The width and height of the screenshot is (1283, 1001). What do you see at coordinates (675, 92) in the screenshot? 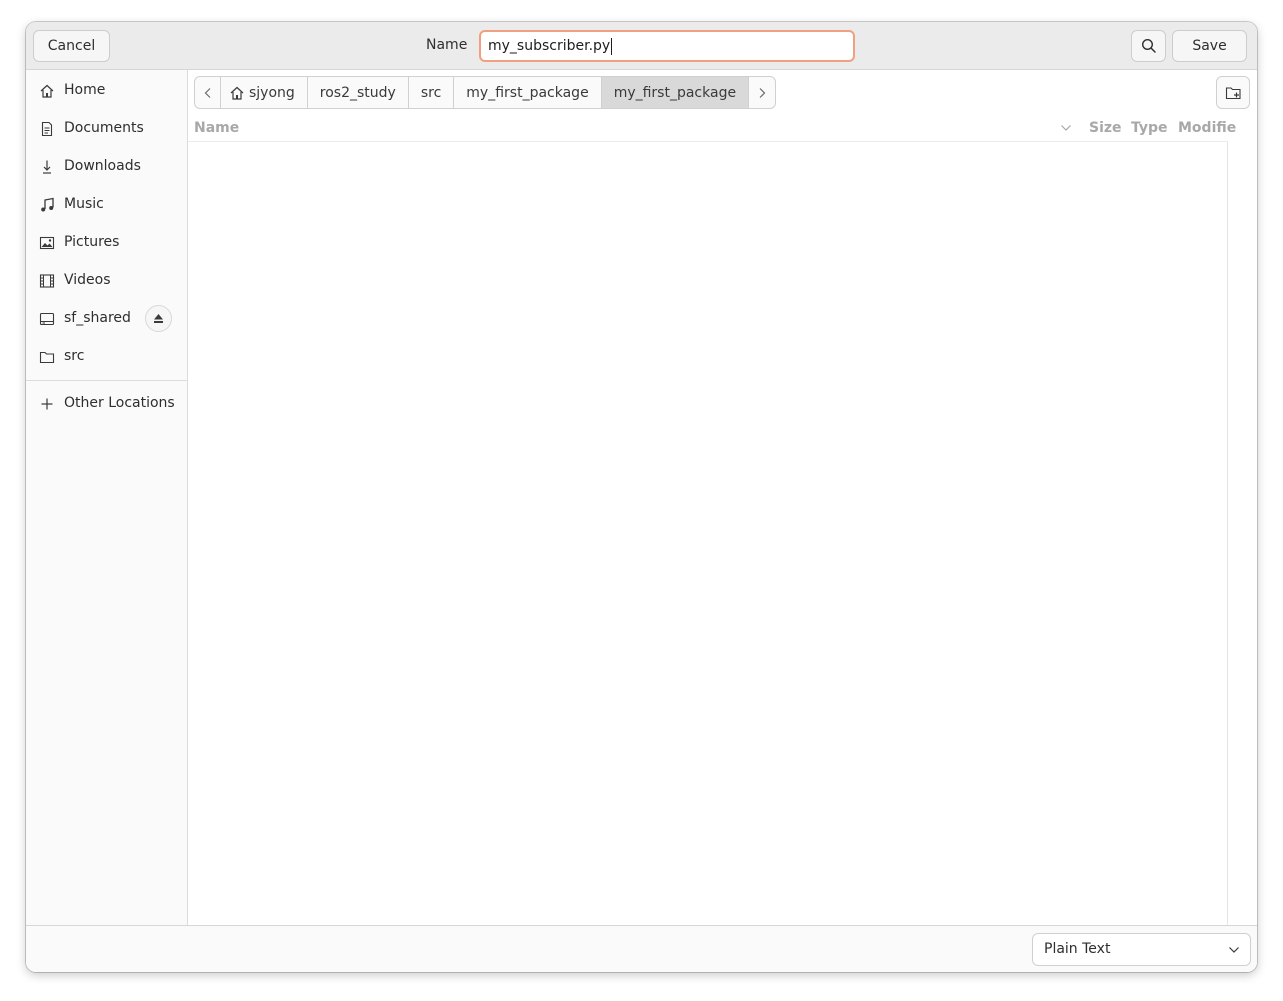
I see `path-crumb-current: my_first_package` at bounding box center [675, 92].